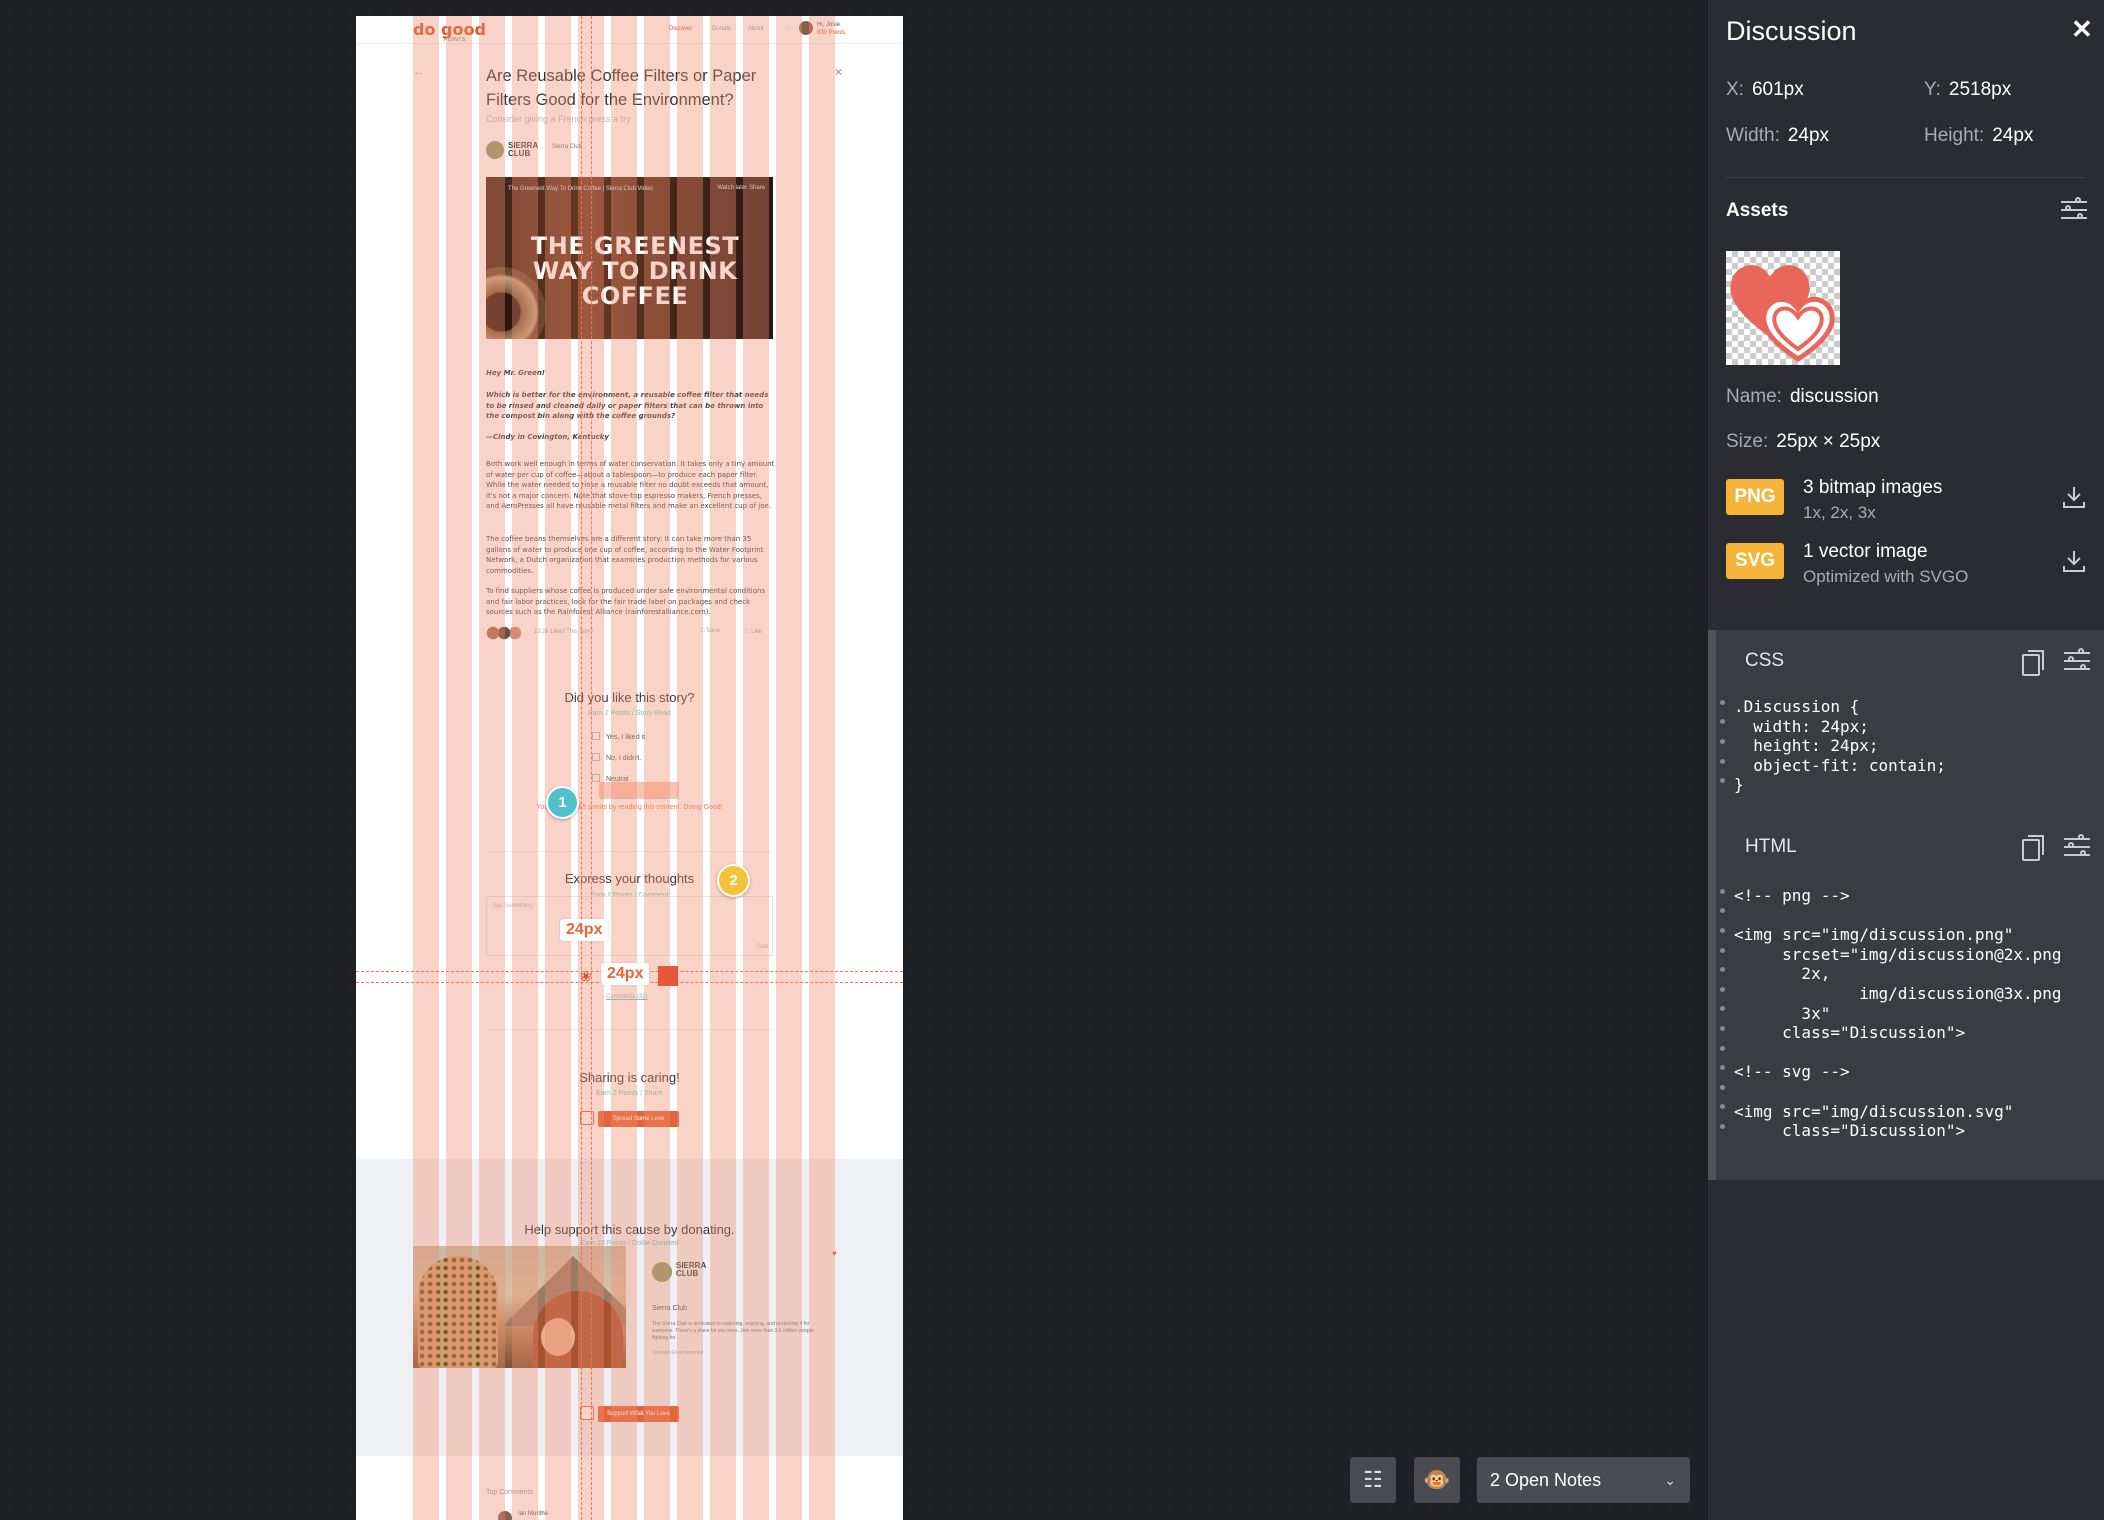 The width and height of the screenshot is (2104, 1520). What do you see at coordinates (626, 997) in the screenshot?
I see `comments-link: Comments (32)` at bounding box center [626, 997].